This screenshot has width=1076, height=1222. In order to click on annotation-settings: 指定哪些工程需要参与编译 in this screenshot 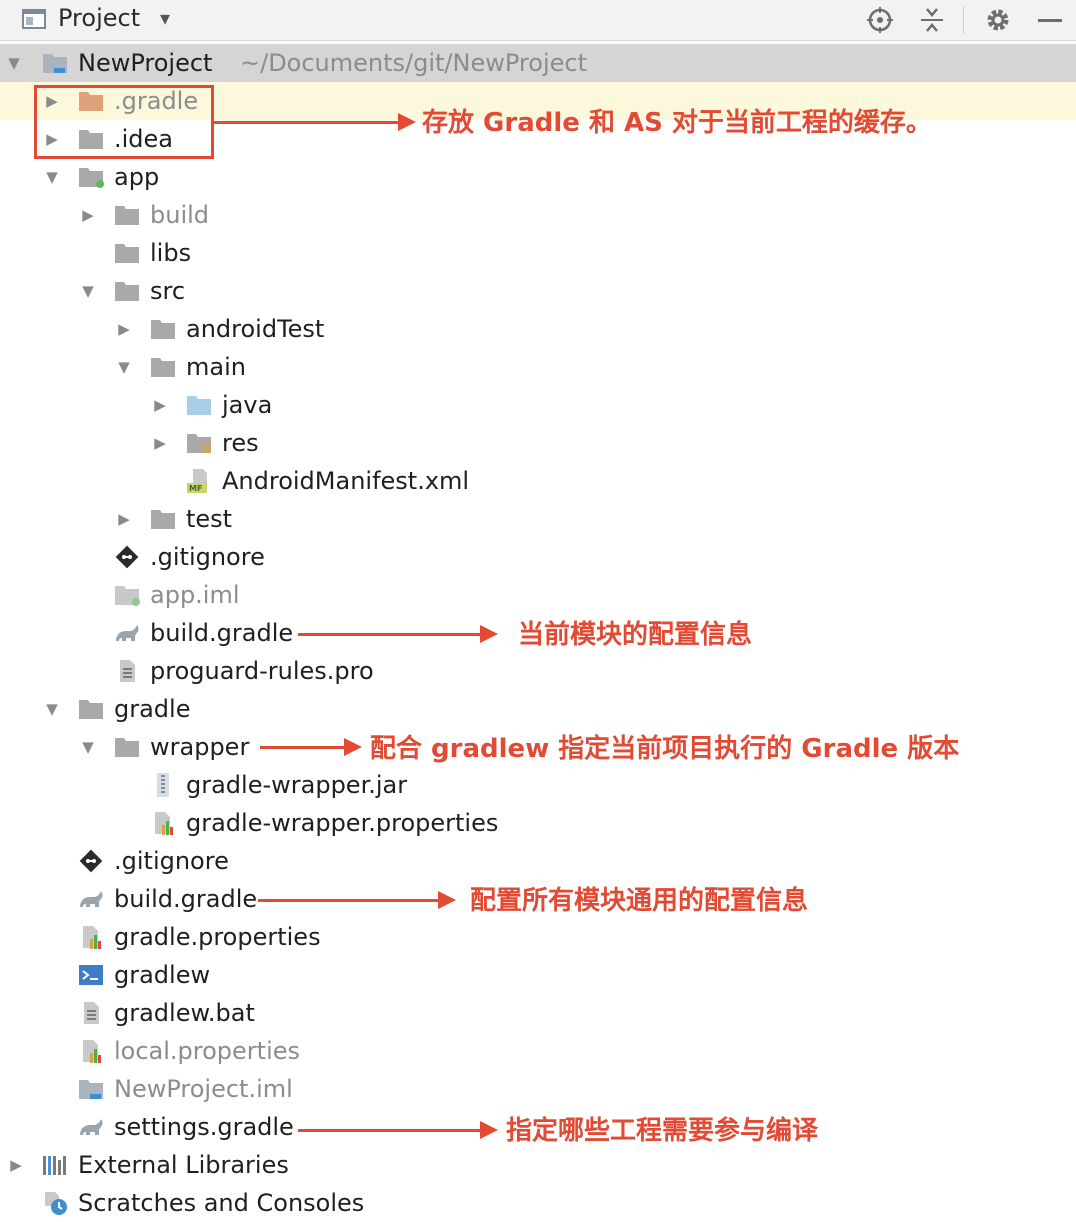, I will do `click(662, 1131)`.